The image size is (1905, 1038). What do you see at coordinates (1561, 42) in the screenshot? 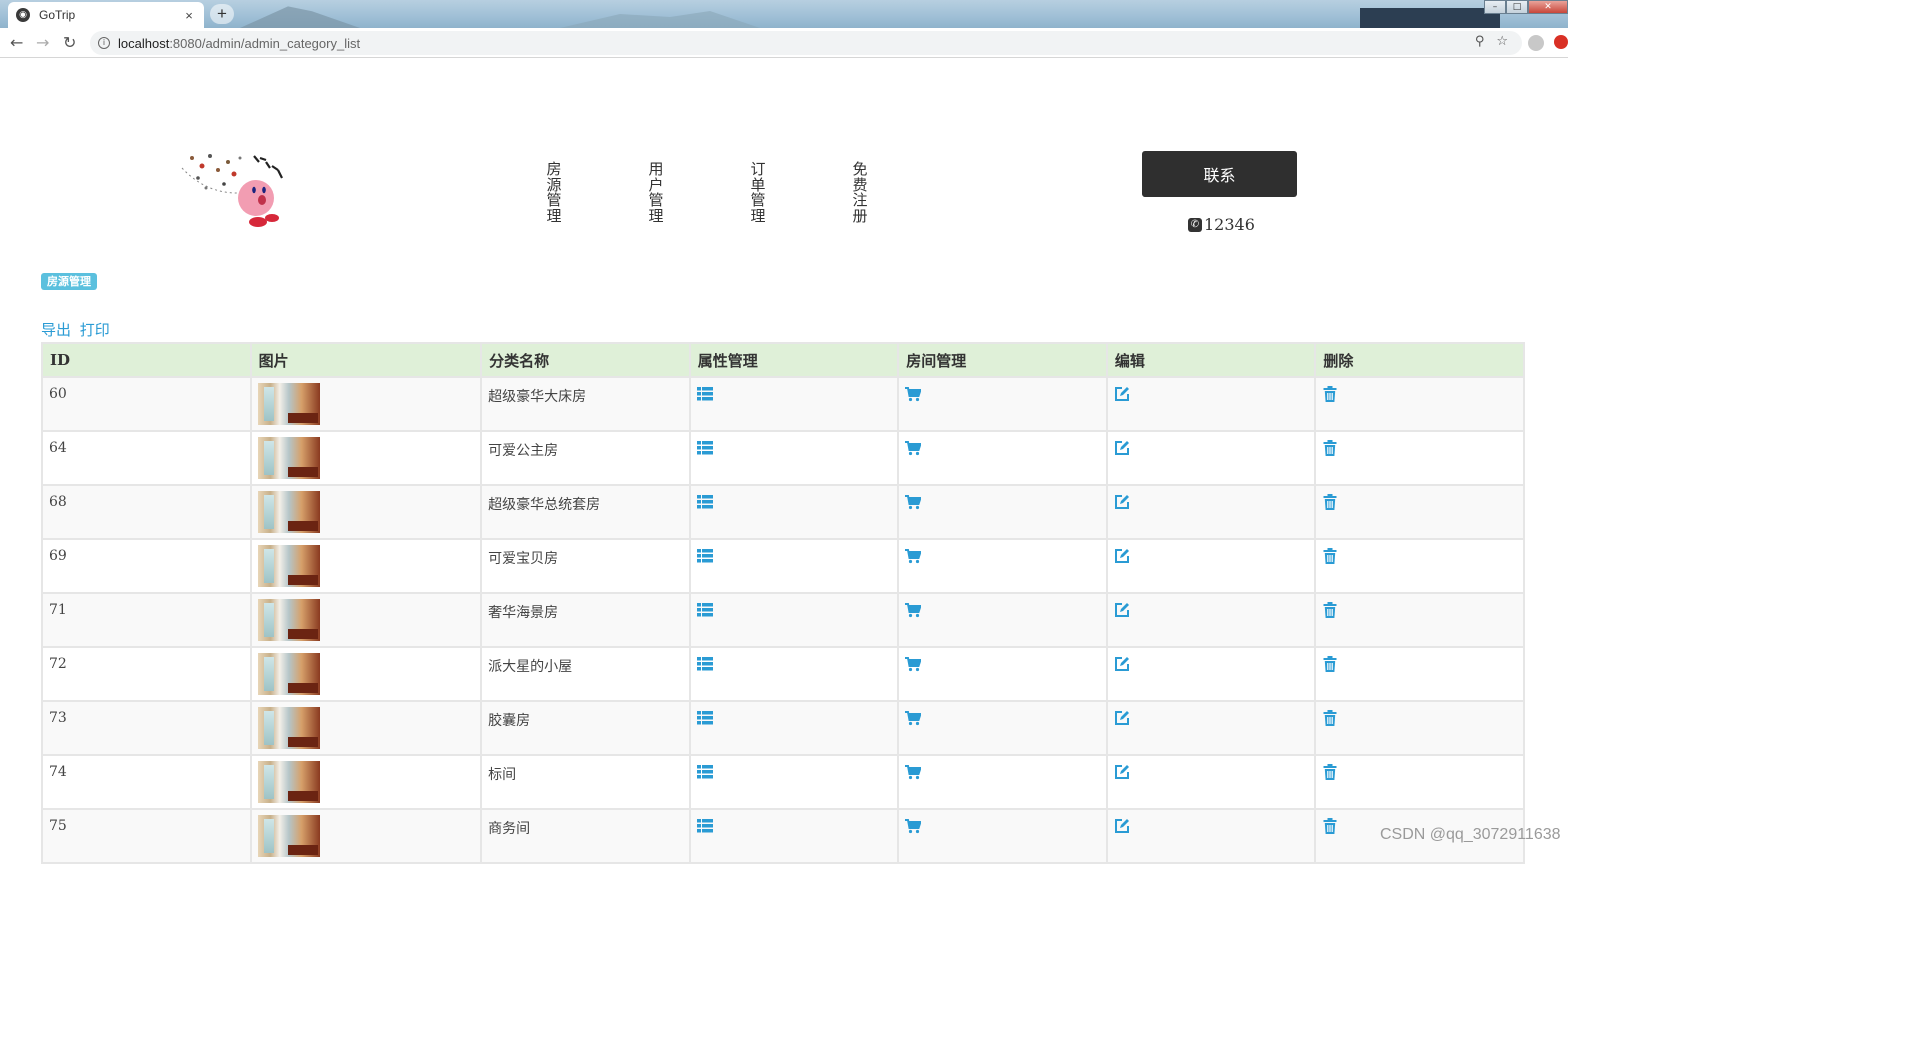
I see `extension-icon` at bounding box center [1561, 42].